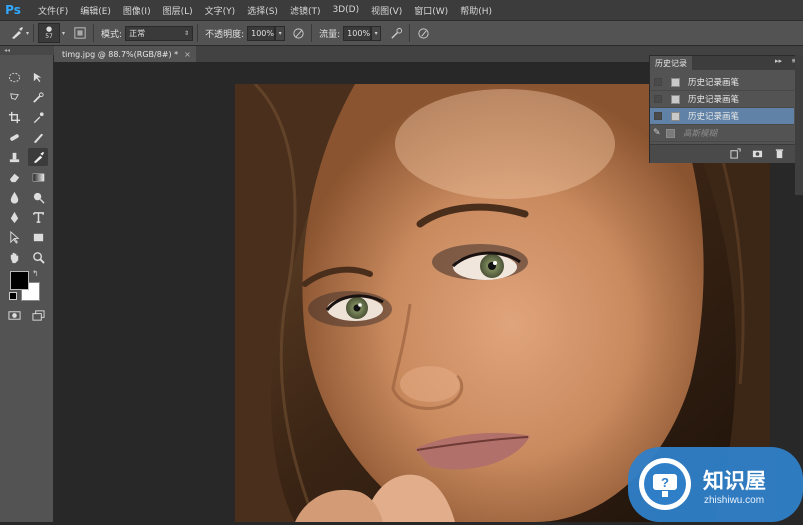  What do you see at coordinates (38, 197) in the screenshot?
I see `dodge-tool-icon` at bounding box center [38, 197].